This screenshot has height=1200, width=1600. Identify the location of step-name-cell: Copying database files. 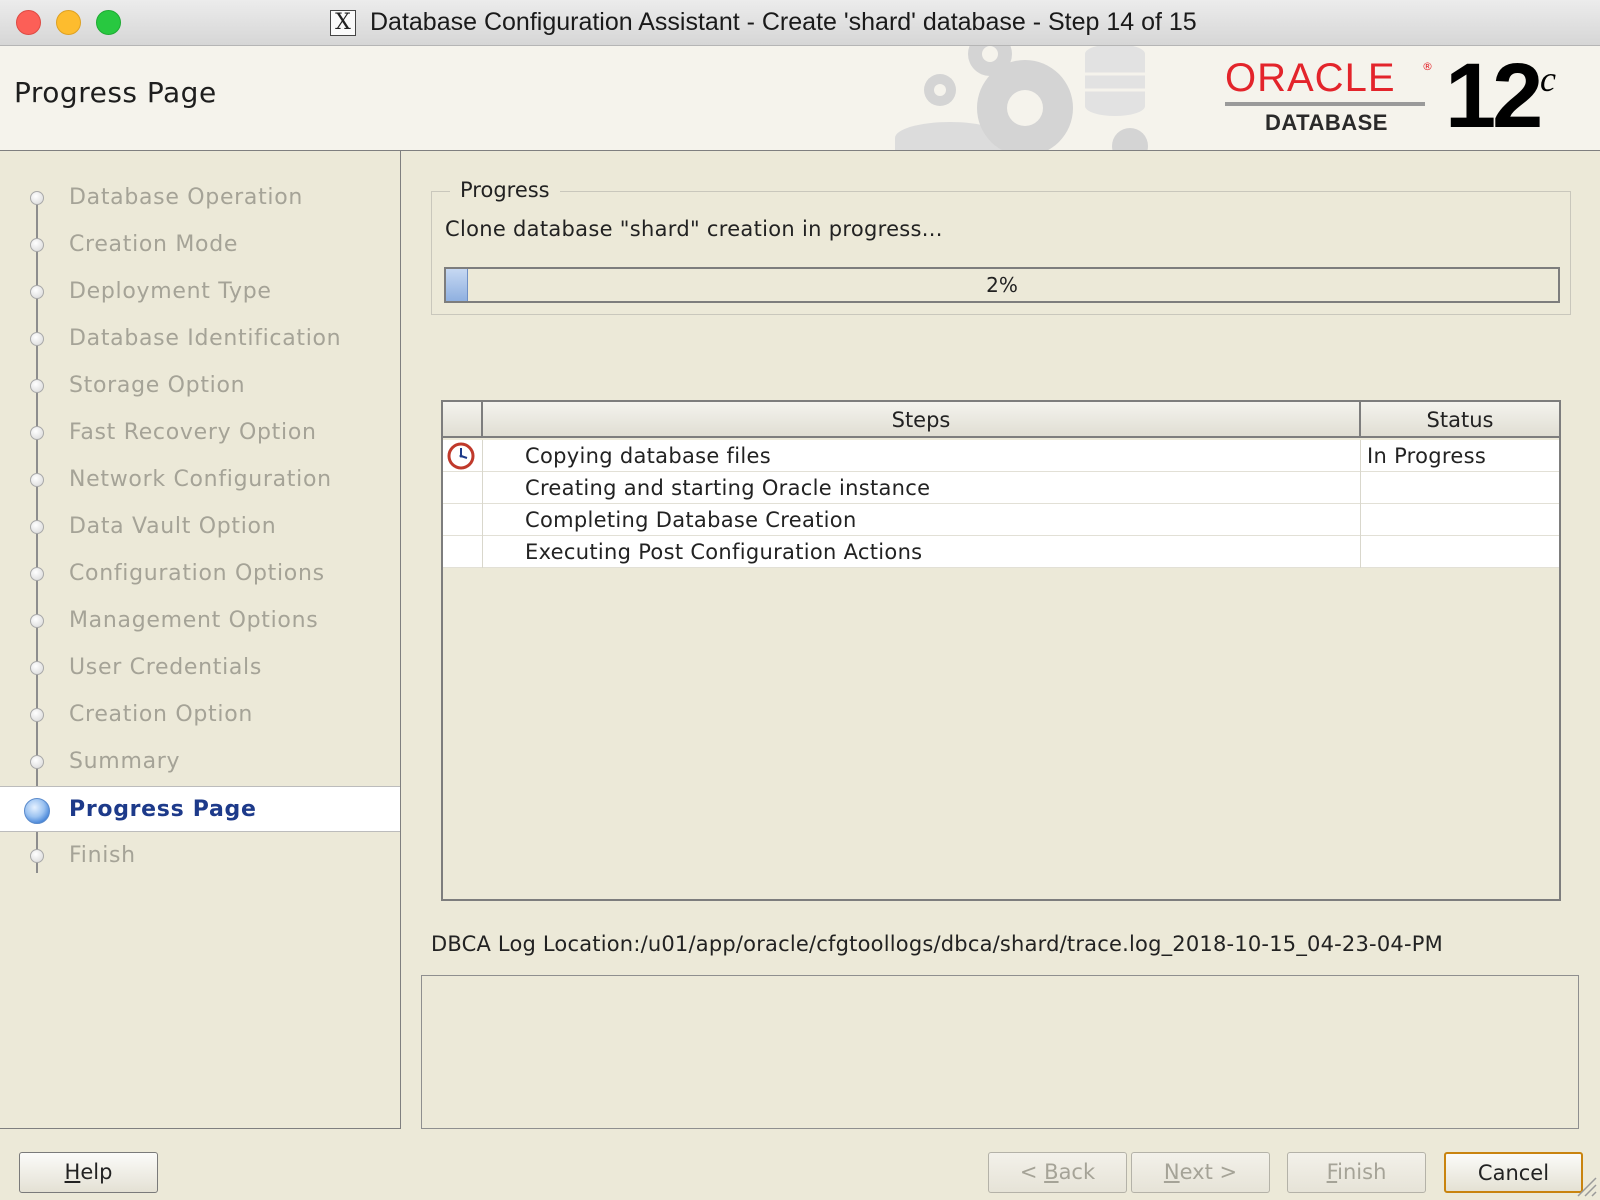
(922, 456).